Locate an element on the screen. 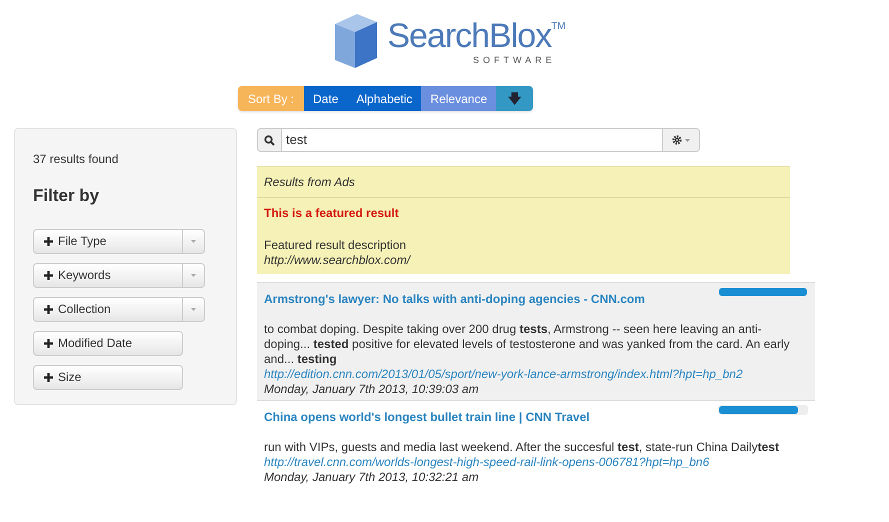 This screenshot has height=522, width=889. sort-label: Sort By : is located at coordinates (271, 98).